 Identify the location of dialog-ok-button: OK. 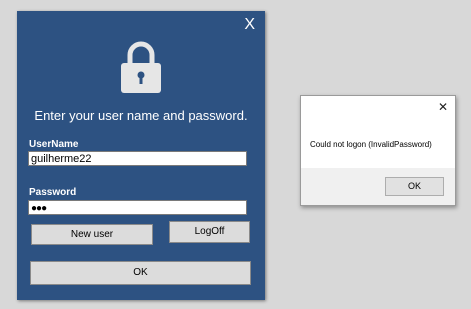
(414, 186).